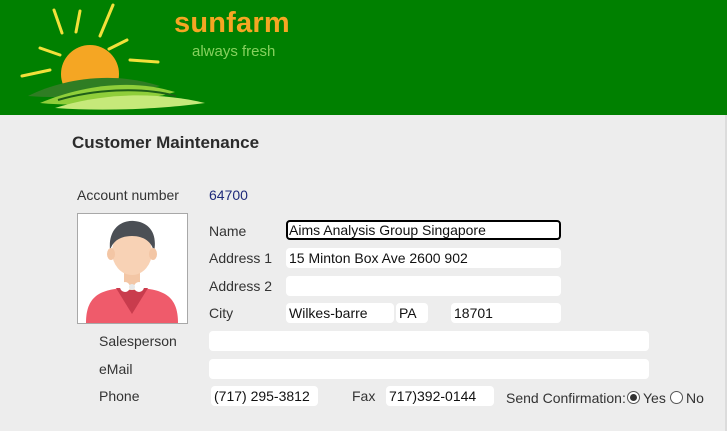 This screenshot has height=431, width=727. Describe the element at coordinates (676, 397) in the screenshot. I see `confirm-no-radio` at that location.